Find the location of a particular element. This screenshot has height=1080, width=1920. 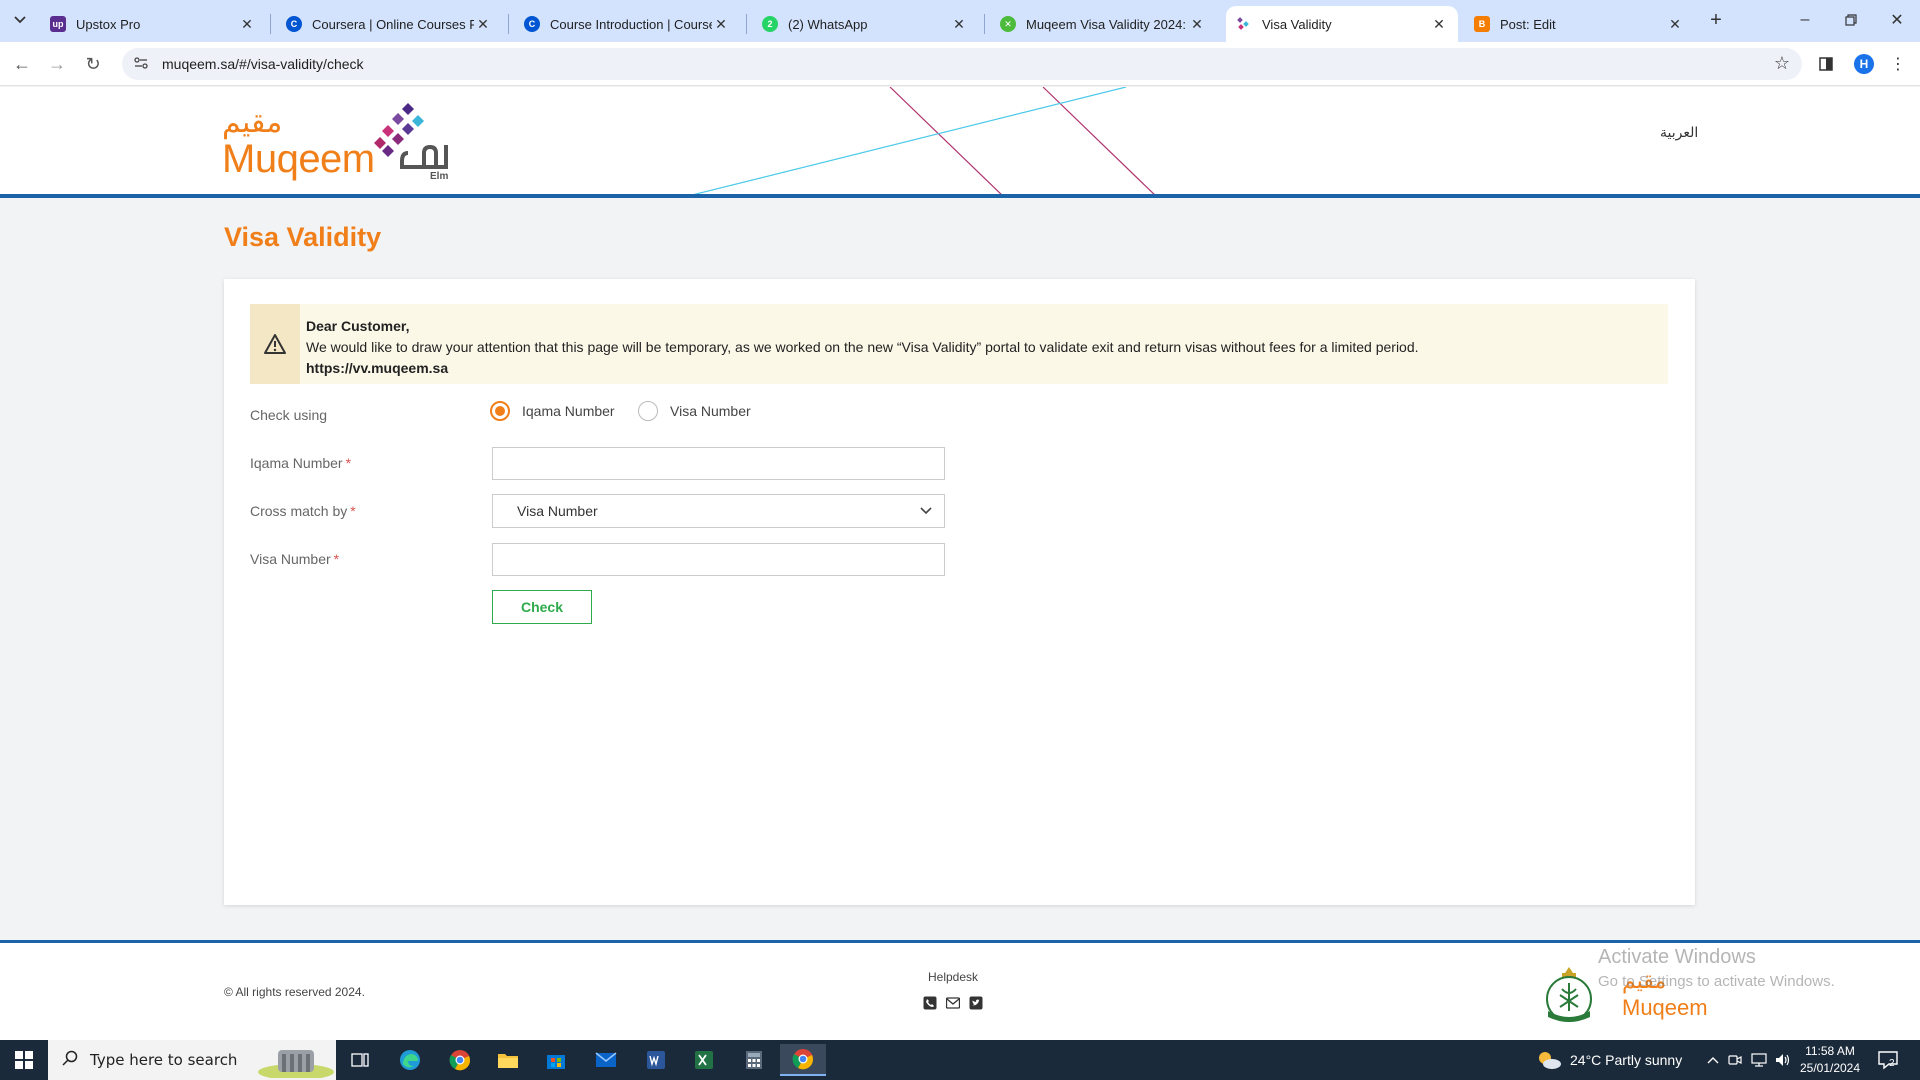

taskbar-search-placeholder: Type here to search is located at coordinates (164, 1060).